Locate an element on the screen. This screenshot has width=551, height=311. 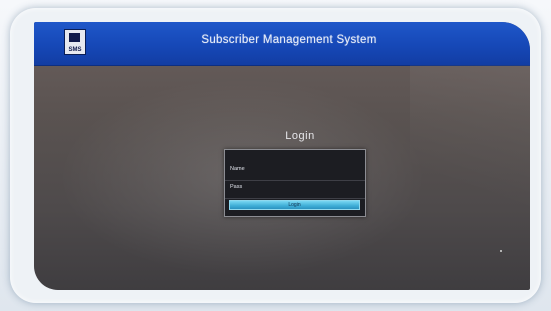
password-input is located at coordinates (307, 188).